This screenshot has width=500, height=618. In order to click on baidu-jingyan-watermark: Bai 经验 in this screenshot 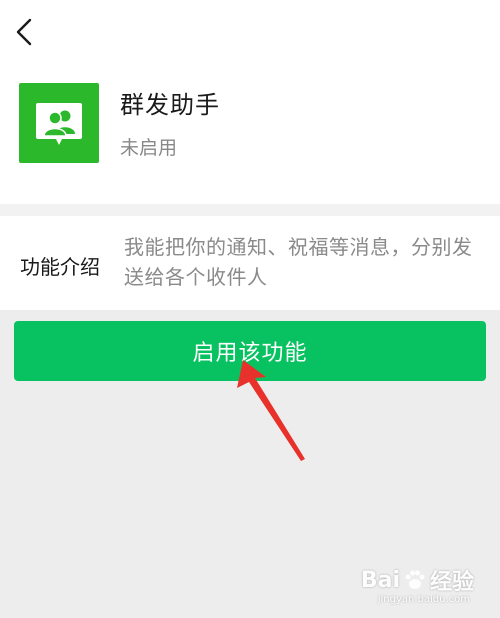, I will do `click(417, 580)`.